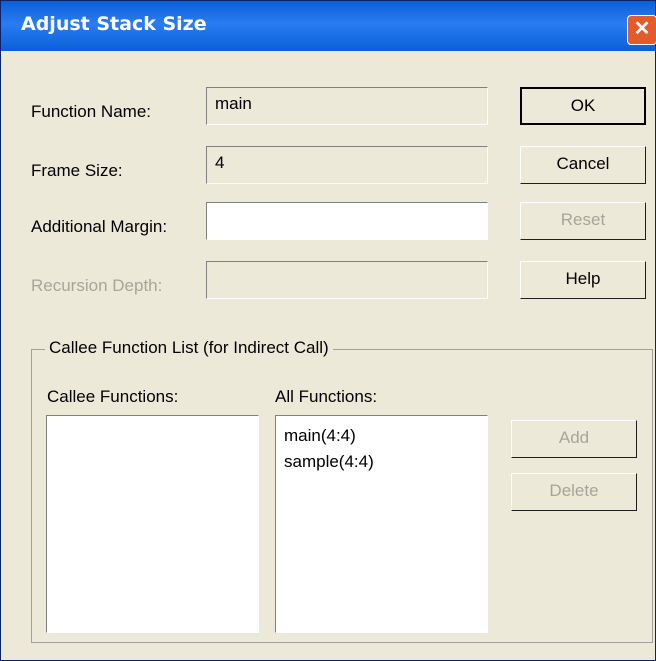 The width and height of the screenshot is (656, 661). I want to click on frame-size-value: 4, so click(220, 162).